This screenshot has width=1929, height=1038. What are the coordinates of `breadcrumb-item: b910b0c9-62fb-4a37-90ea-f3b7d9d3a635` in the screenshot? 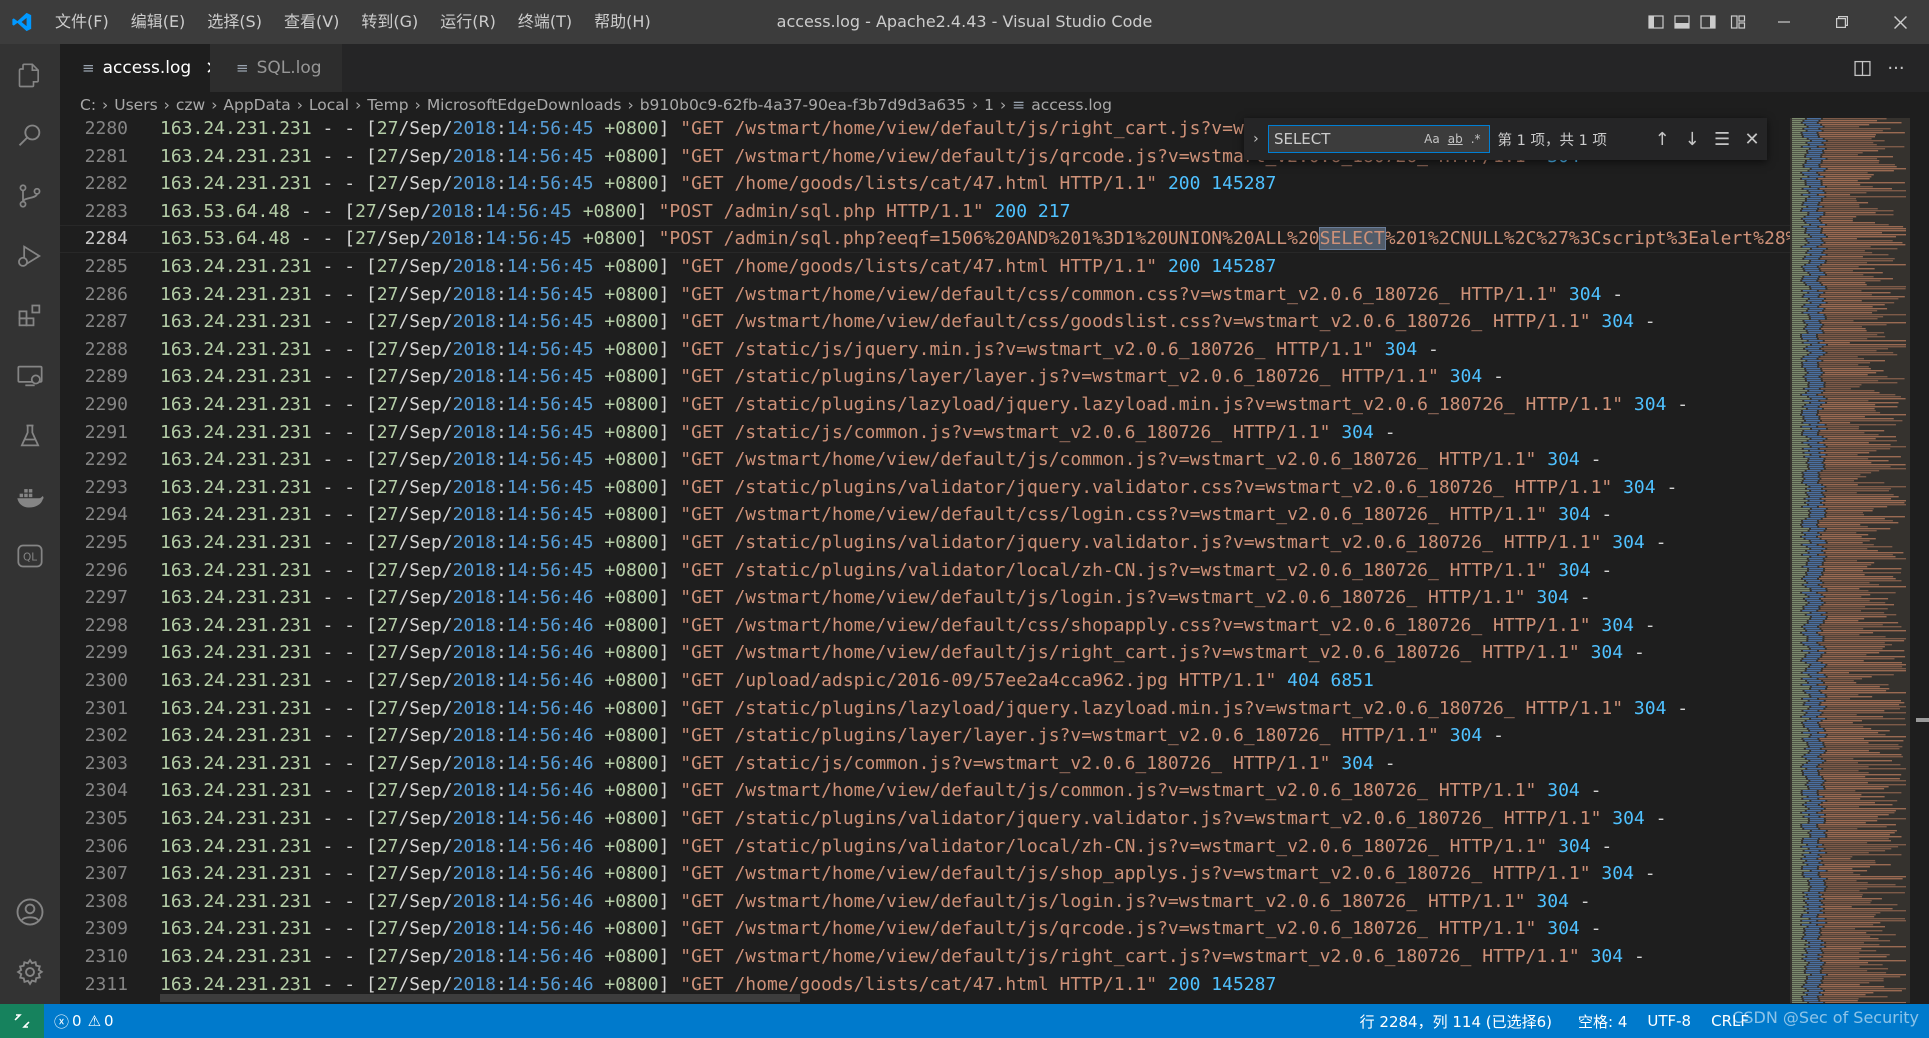 It's located at (803, 105).